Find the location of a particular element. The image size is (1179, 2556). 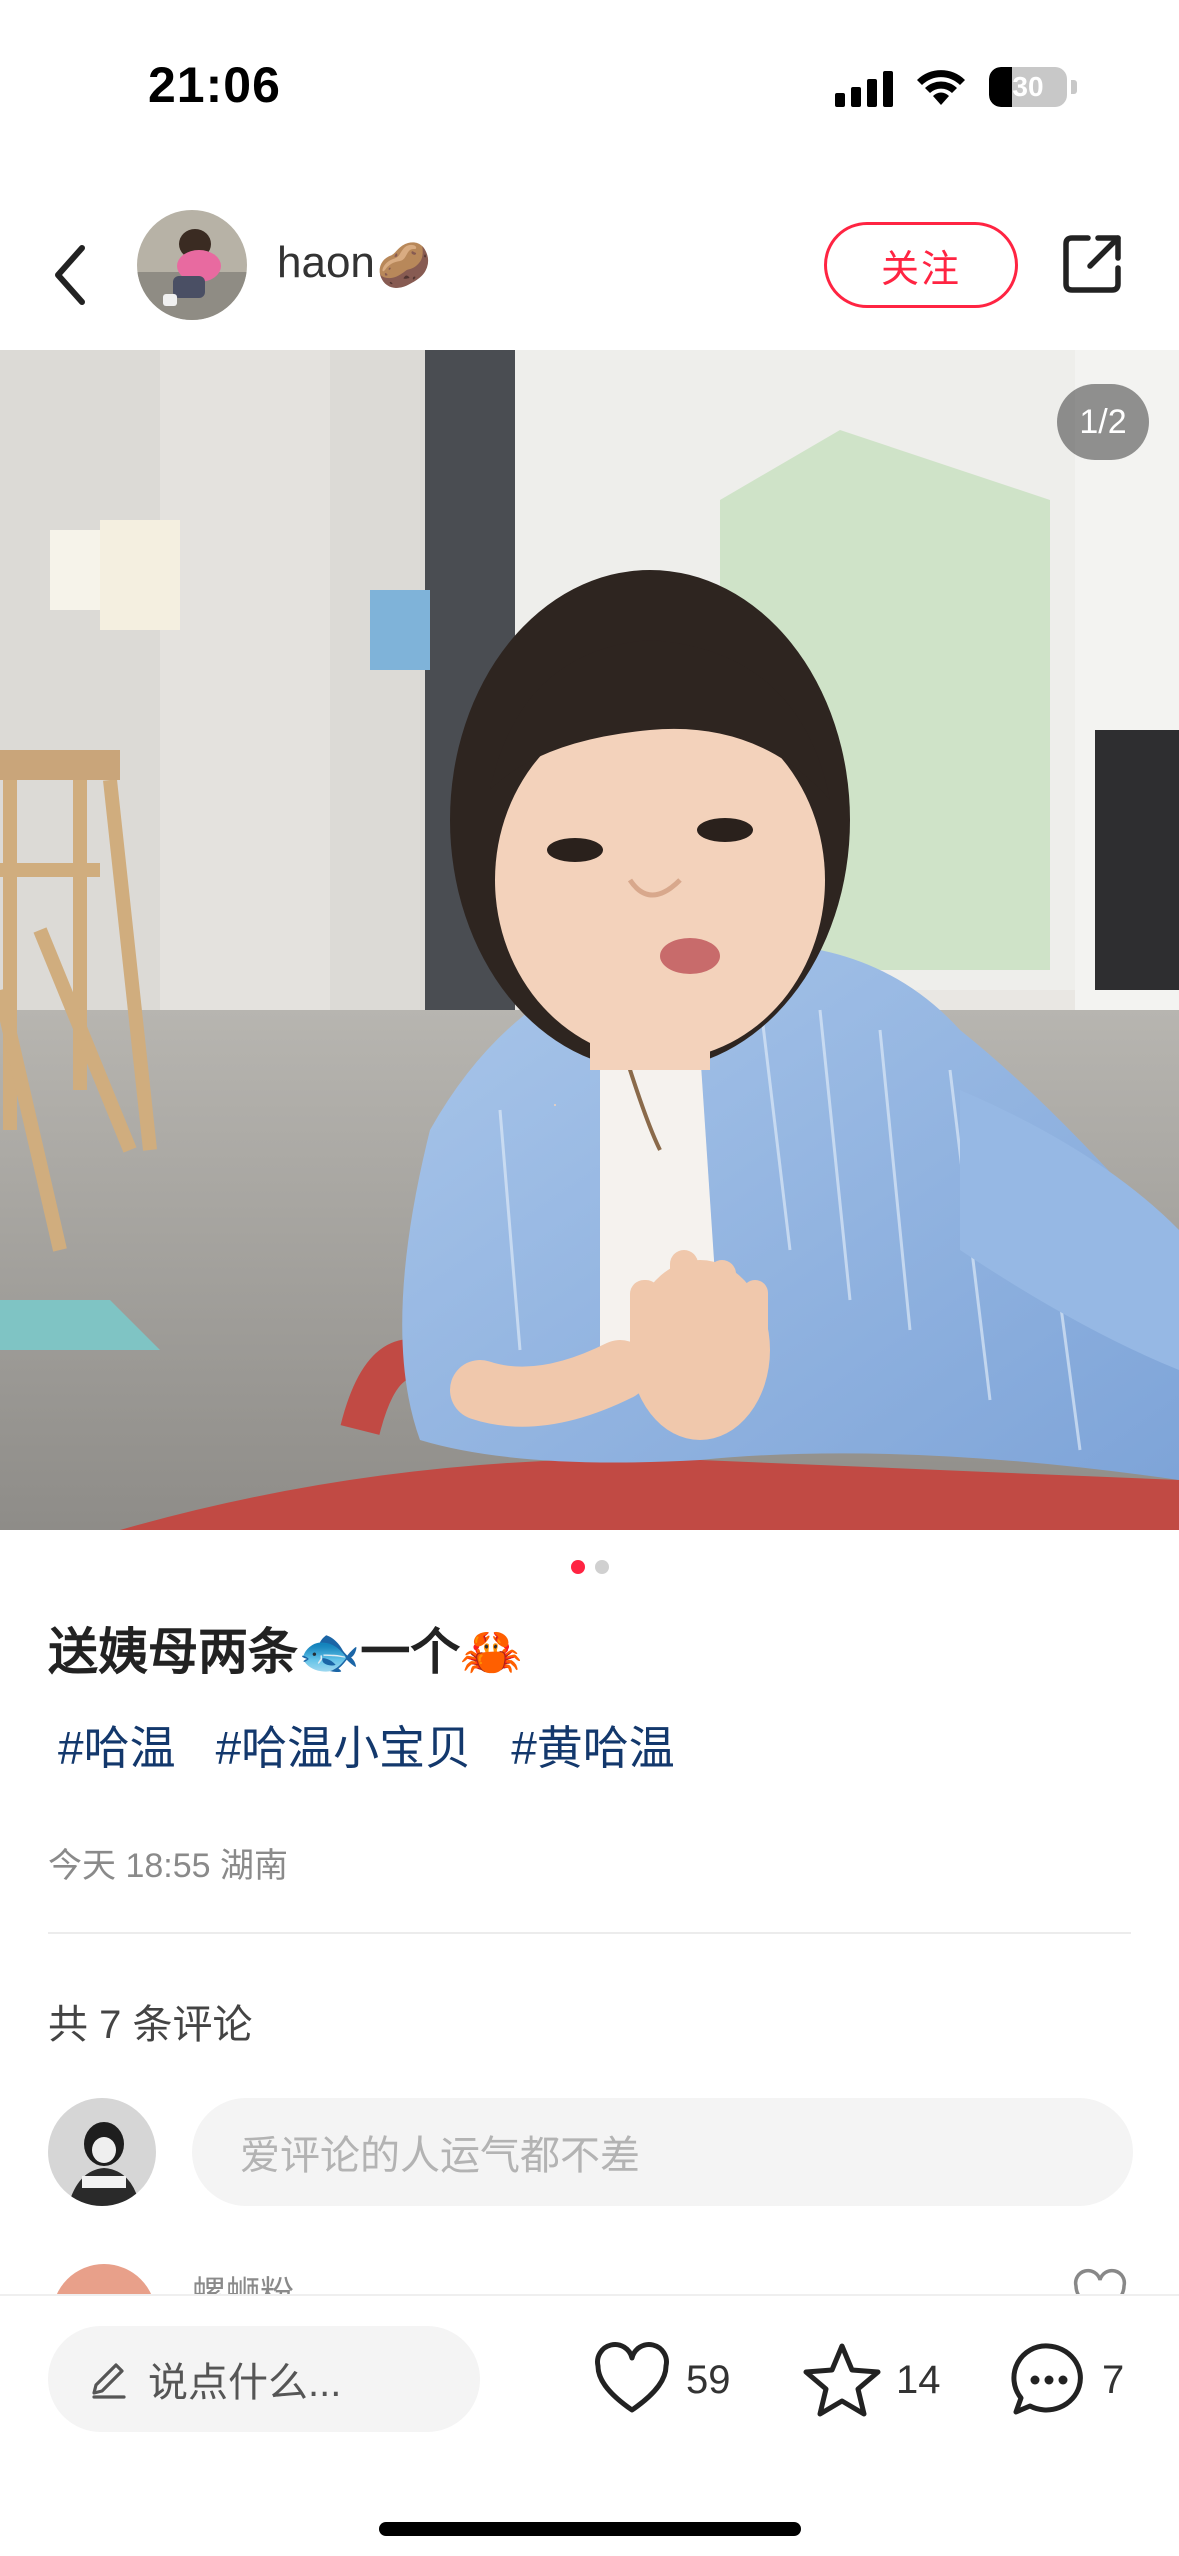

comment-bubble-icon is located at coordinates (1047, 2379).